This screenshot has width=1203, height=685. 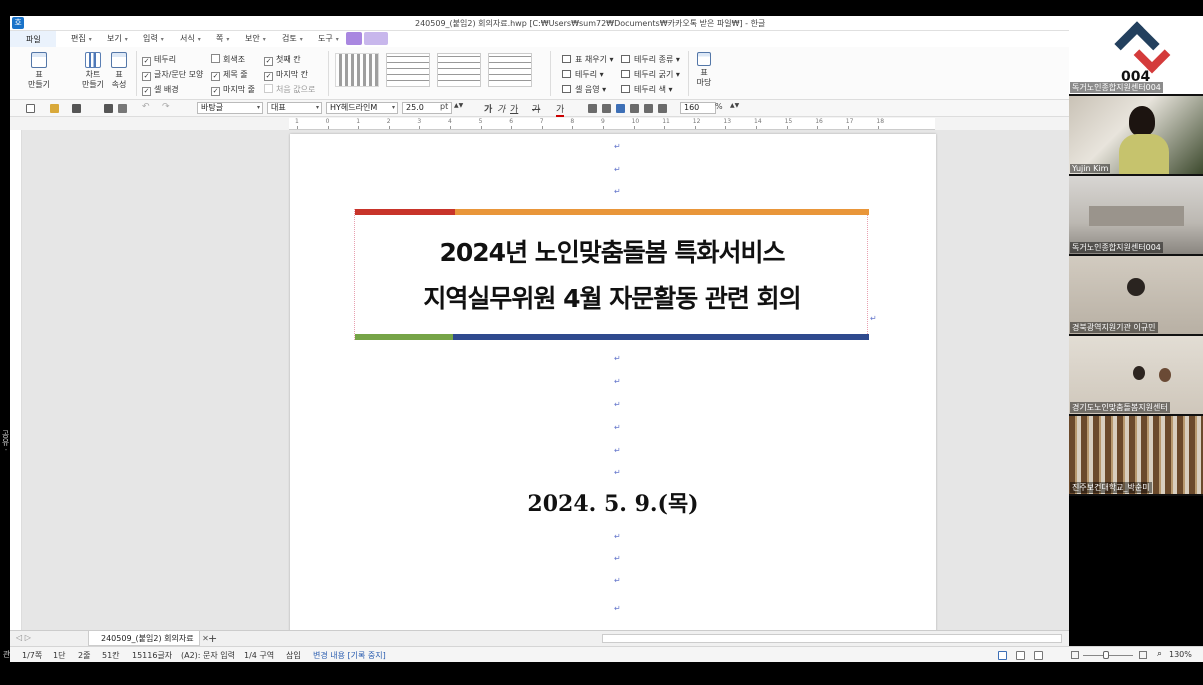 What do you see at coordinates (1136, 215) in the screenshot?
I see `video-tile: 독거노인종합지원센터004` at bounding box center [1136, 215].